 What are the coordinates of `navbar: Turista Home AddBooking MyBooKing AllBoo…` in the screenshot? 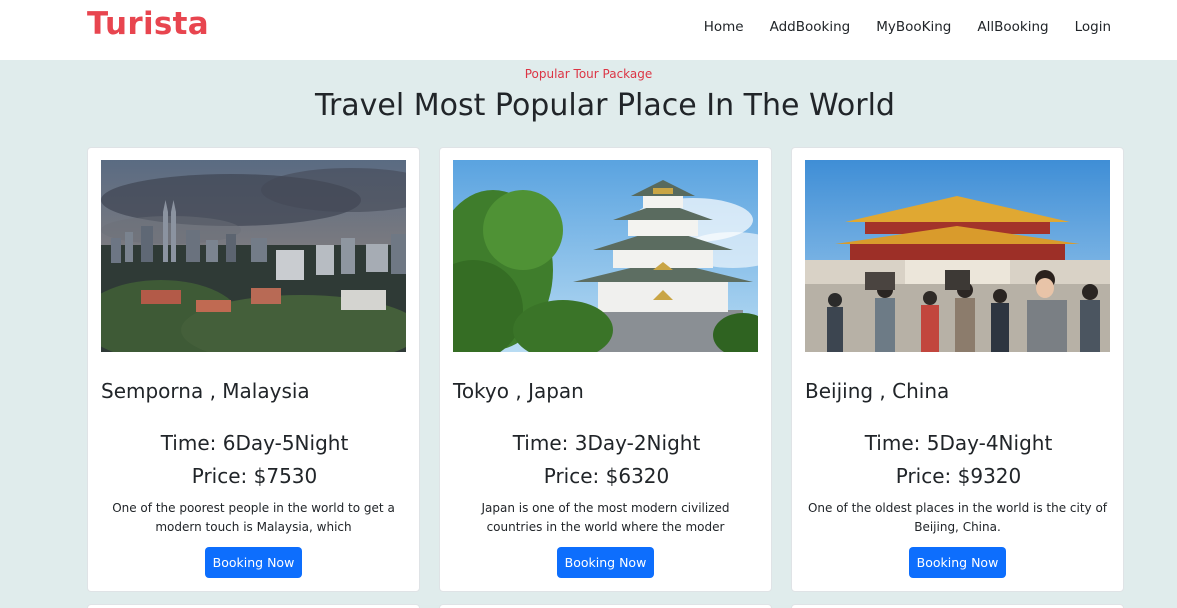 It's located at (588, 30).